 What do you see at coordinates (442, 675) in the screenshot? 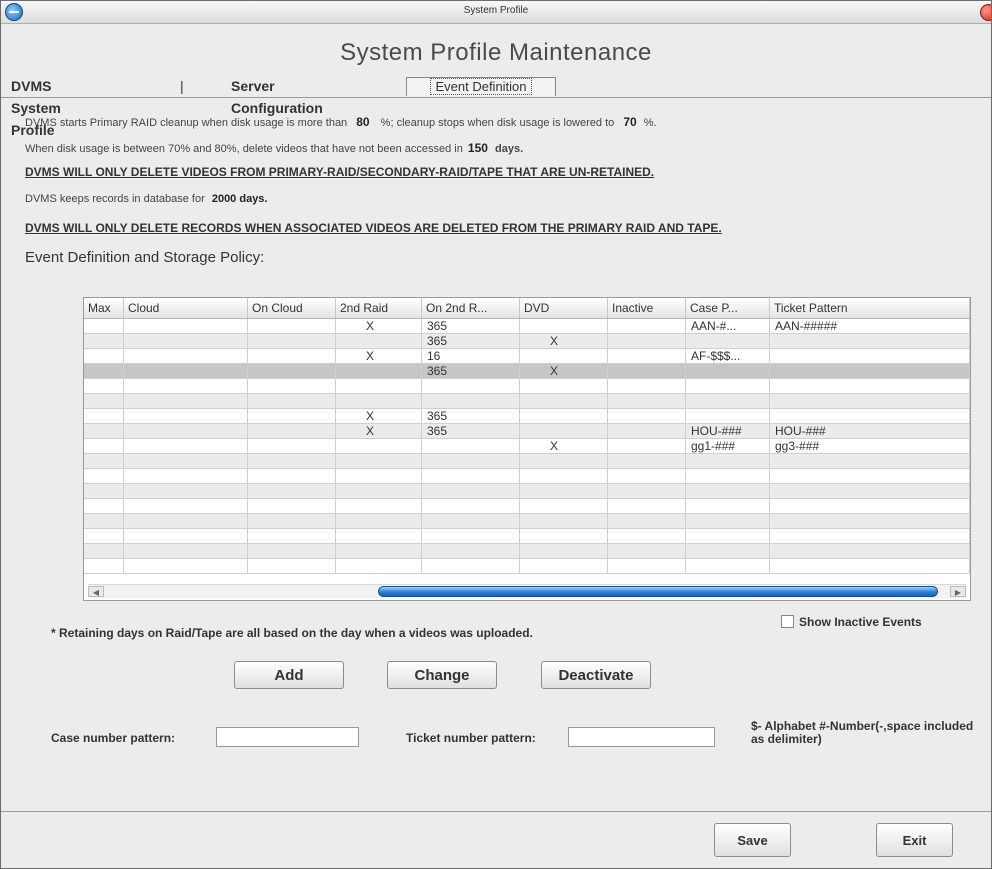
I see `change-button: Change` at bounding box center [442, 675].